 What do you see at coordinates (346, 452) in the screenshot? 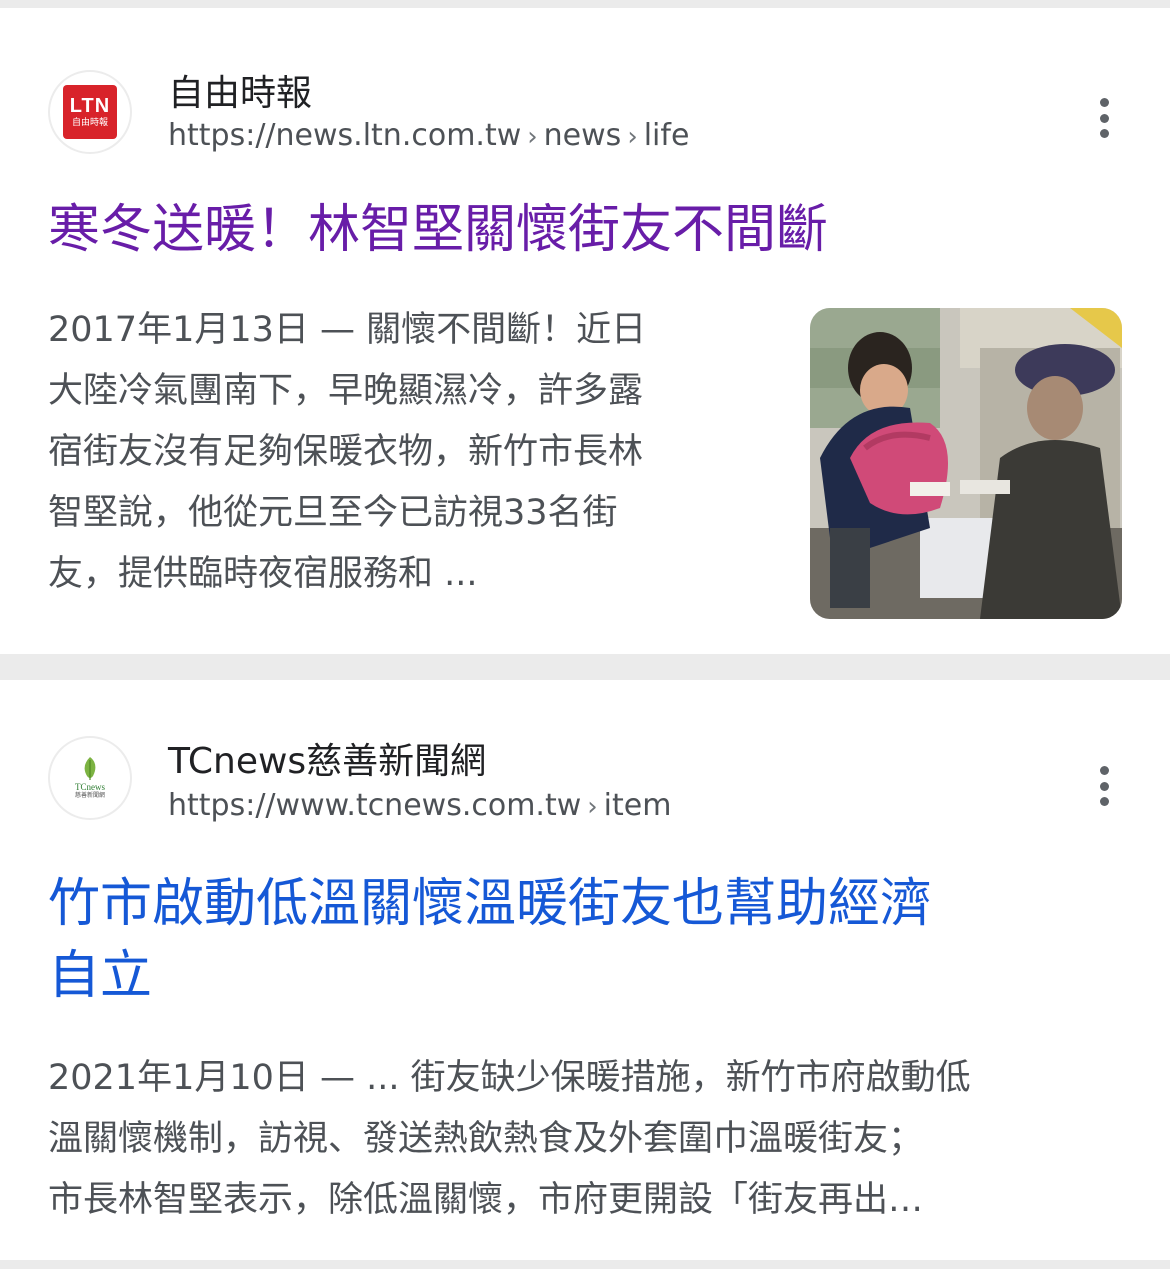
I see `snippet-line: 宿街友沒有足夠保暖衣物，新竹市長林` at bounding box center [346, 452].